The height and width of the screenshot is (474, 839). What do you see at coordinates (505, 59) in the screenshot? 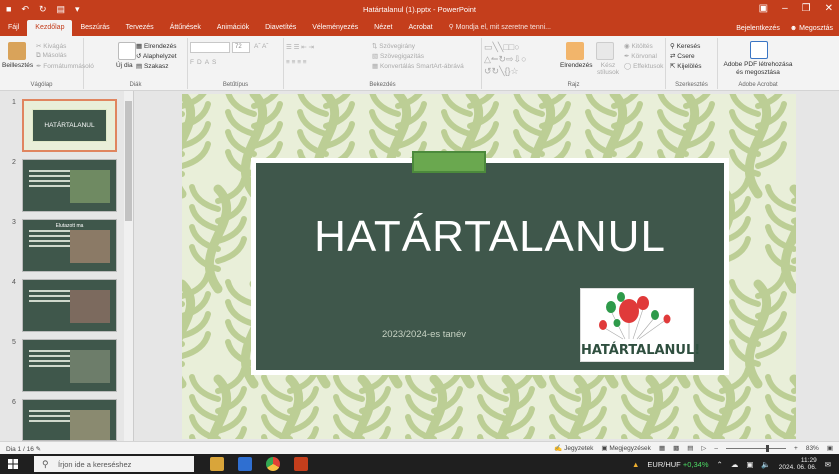
I see `shapes-gallery-row2: △↼↻⇨⇩○` at bounding box center [505, 59].